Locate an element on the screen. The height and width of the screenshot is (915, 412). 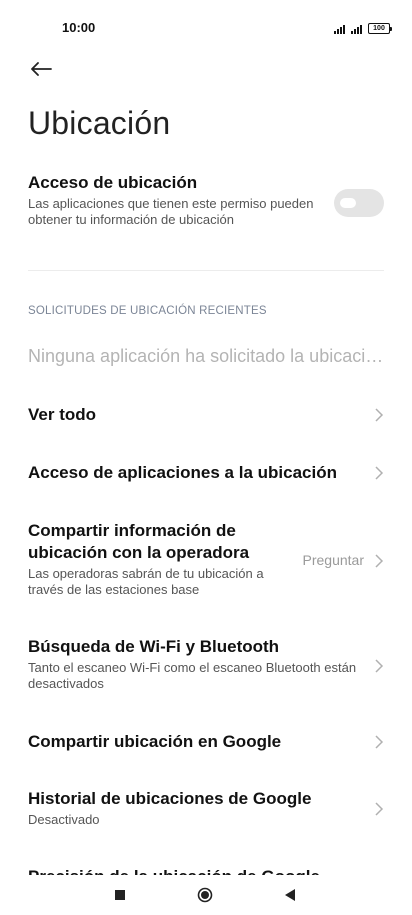
battery-icon: 100 is located at coordinates (380, 28).